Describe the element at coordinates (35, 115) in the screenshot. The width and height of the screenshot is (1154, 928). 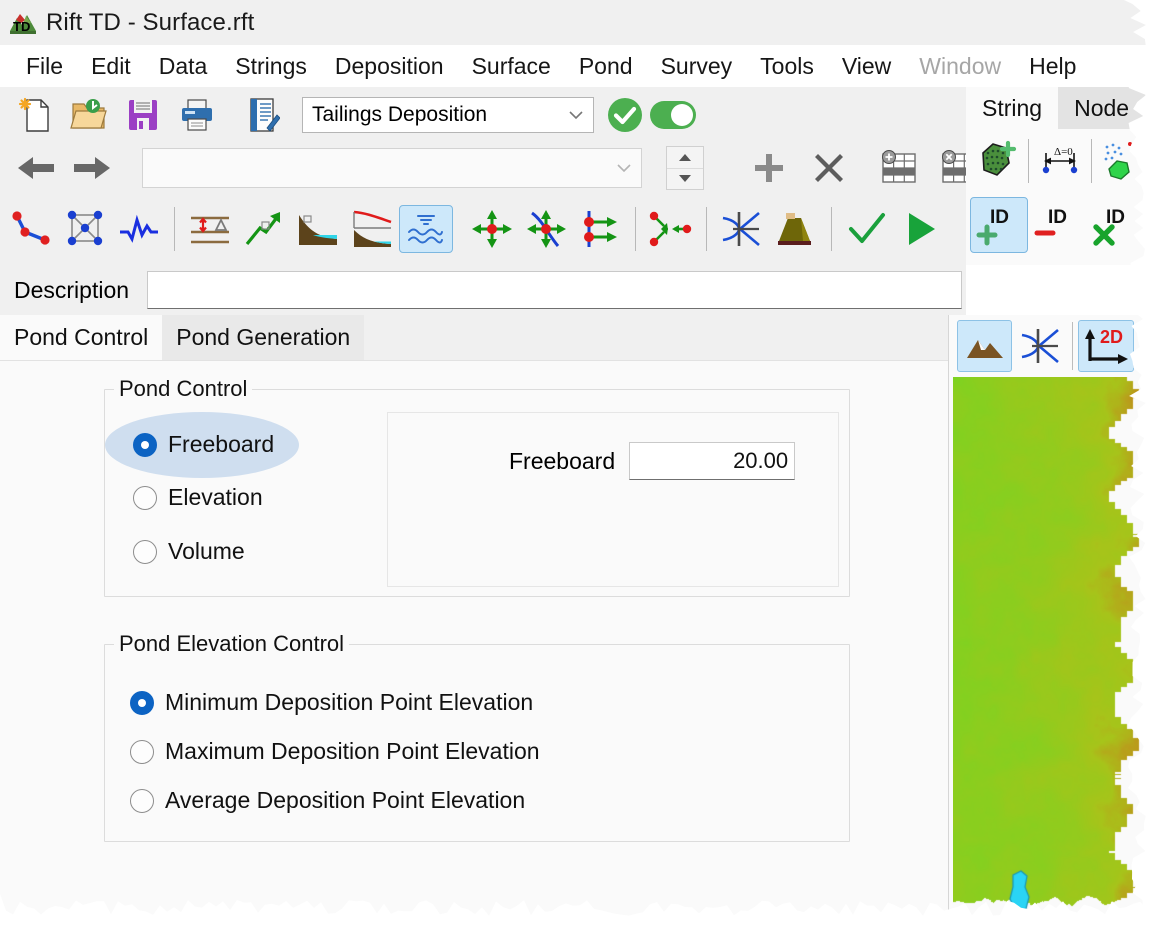
I see `new-button` at that location.